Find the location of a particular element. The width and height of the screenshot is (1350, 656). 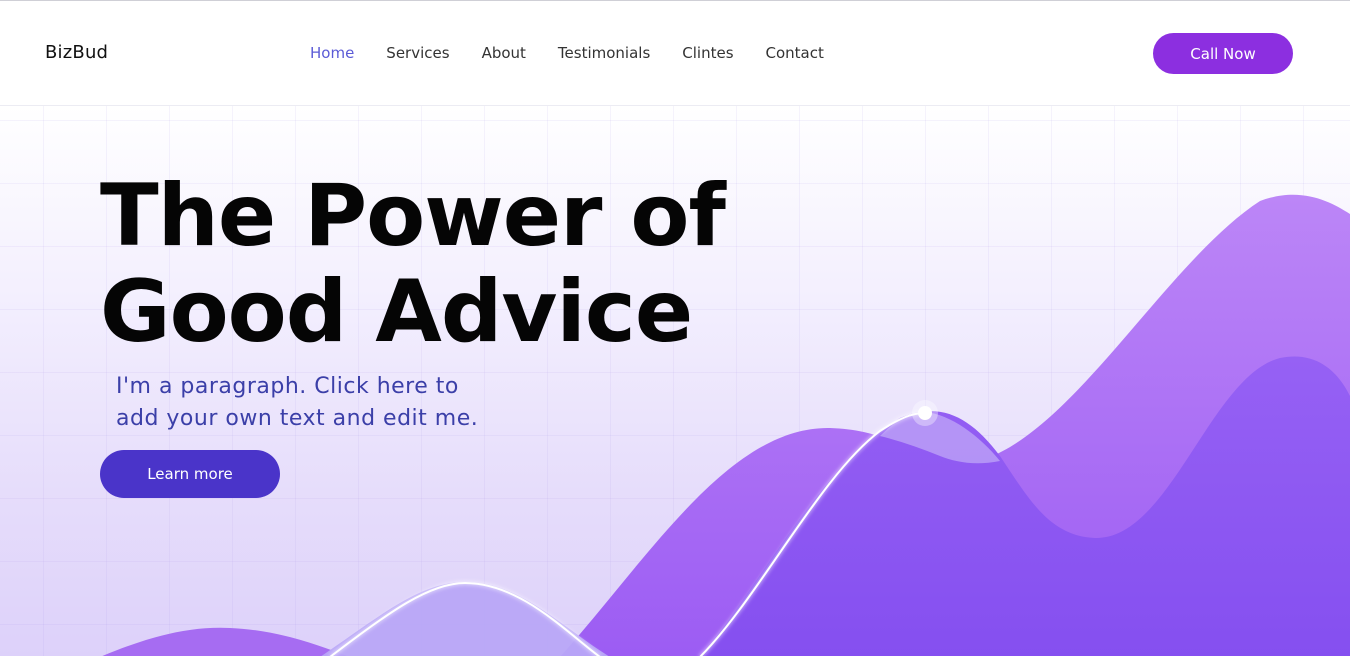

nav-home: Home is located at coordinates (332, 53).